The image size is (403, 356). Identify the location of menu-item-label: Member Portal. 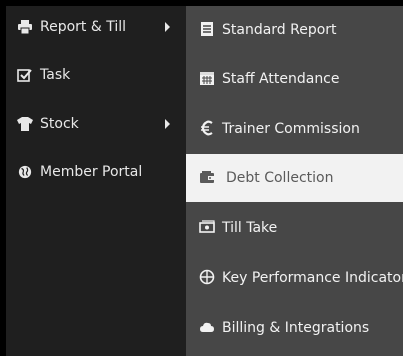
(91, 172).